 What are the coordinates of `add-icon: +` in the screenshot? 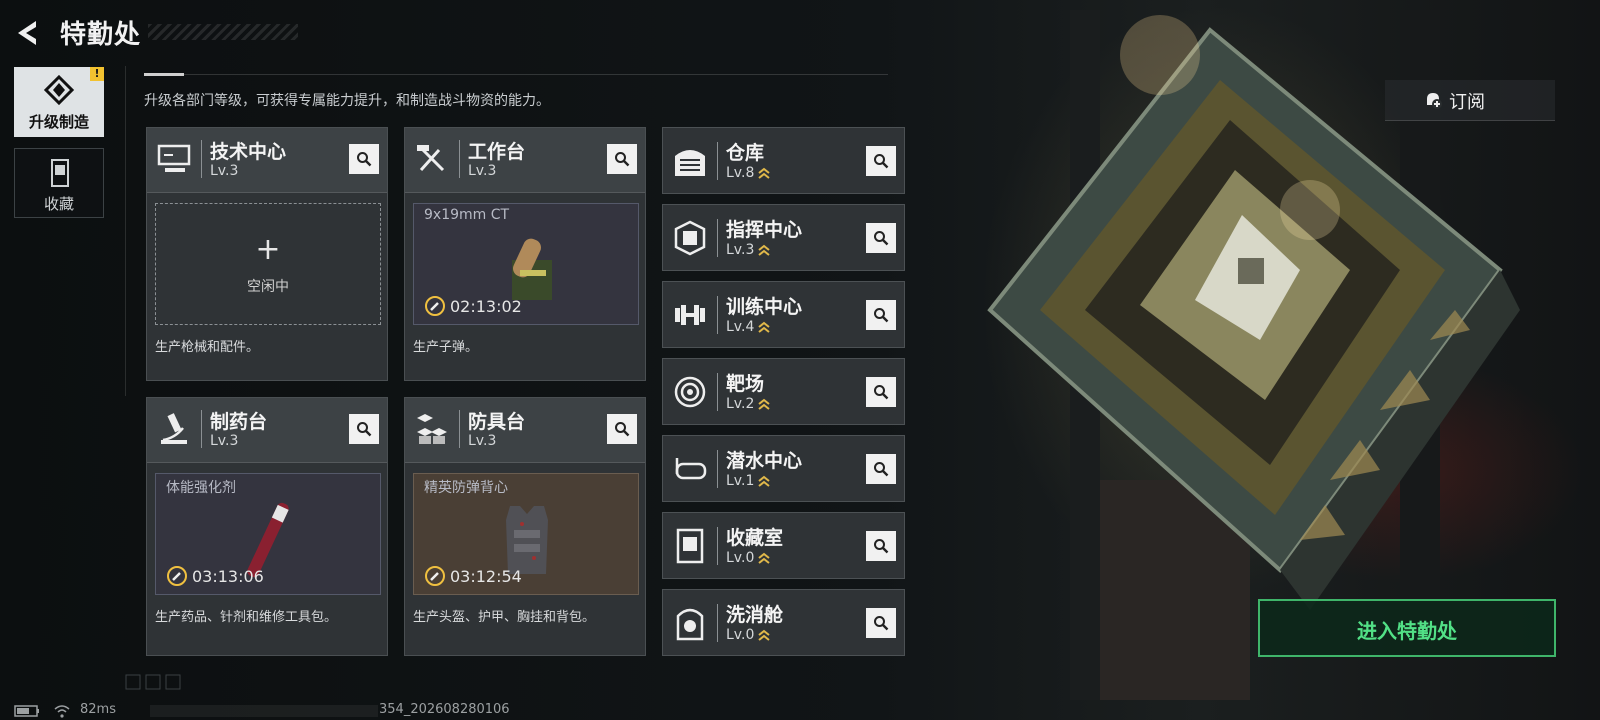 It's located at (268, 249).